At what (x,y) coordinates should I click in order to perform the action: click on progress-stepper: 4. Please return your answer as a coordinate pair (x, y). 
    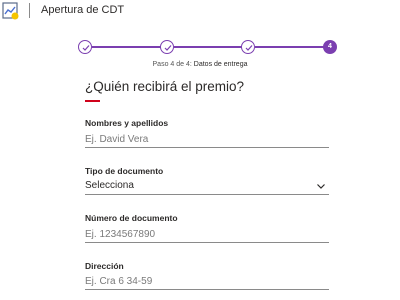
    Looking at the image, I should click on (208, 47).